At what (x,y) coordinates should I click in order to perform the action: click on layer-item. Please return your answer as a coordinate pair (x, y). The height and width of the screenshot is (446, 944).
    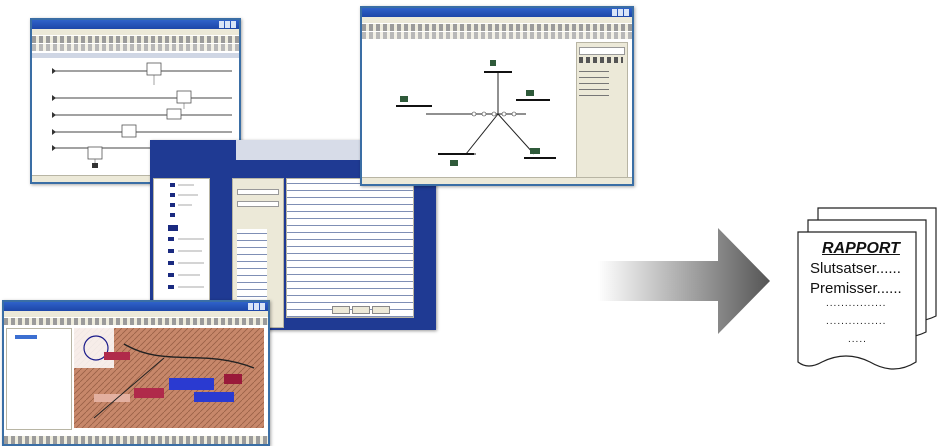
    Looking at the image, I should click on (26, 337).